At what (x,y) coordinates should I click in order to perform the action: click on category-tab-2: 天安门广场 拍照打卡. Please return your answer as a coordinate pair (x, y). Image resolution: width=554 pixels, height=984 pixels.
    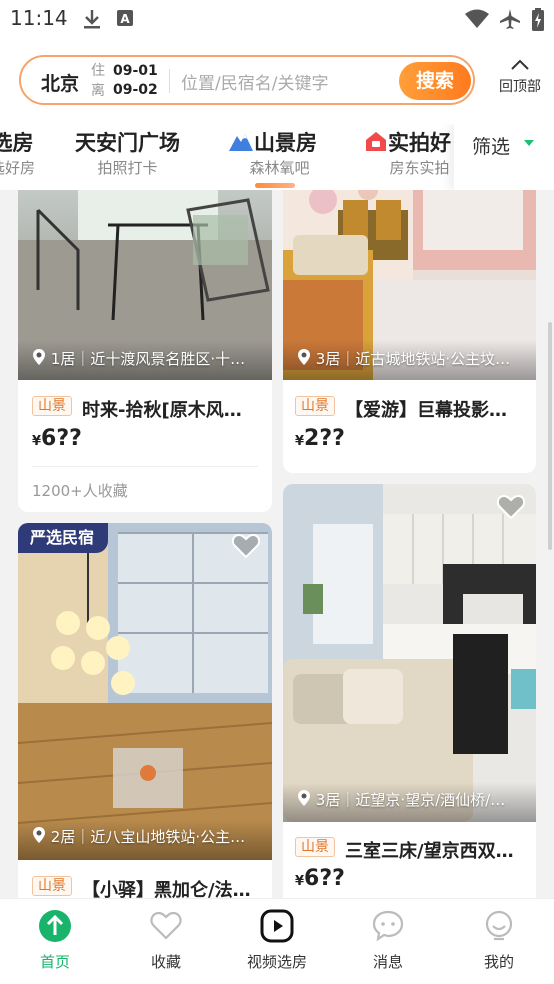
    Looking at the image, I should click on (127, 153).